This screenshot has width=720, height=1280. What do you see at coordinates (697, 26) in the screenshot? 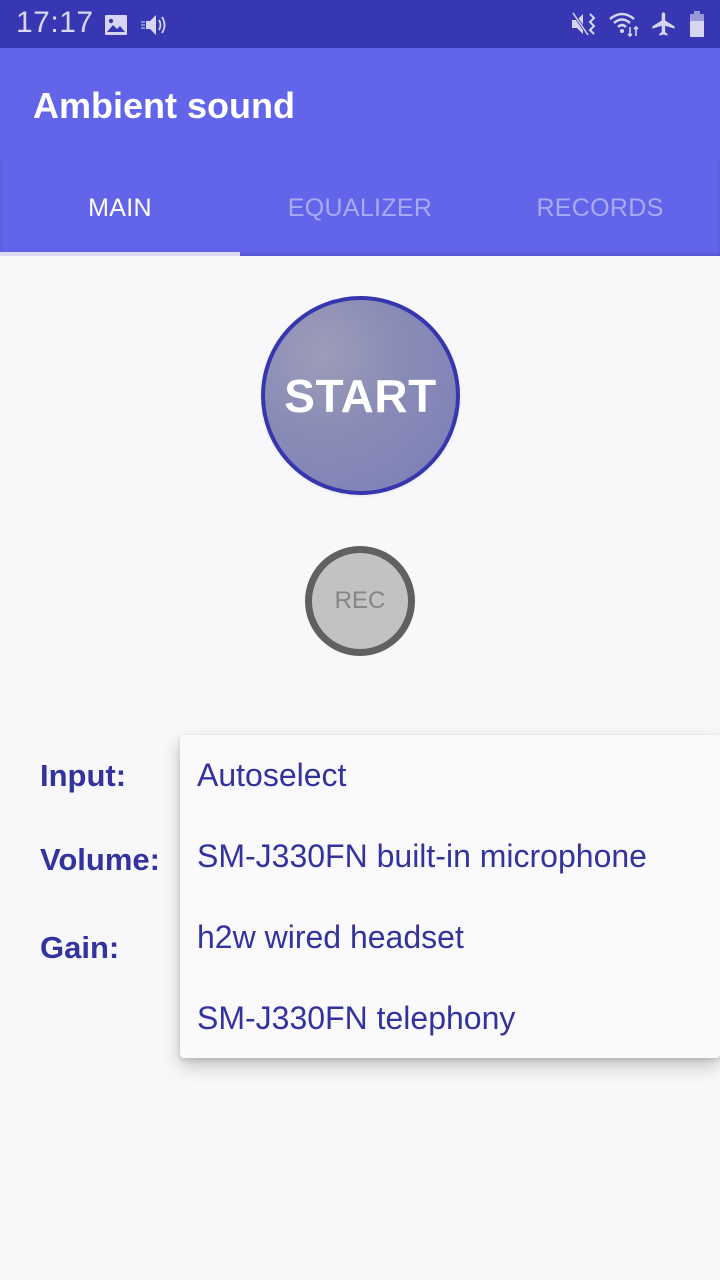
I see `battery-icon` at bounding box center [697, 26].